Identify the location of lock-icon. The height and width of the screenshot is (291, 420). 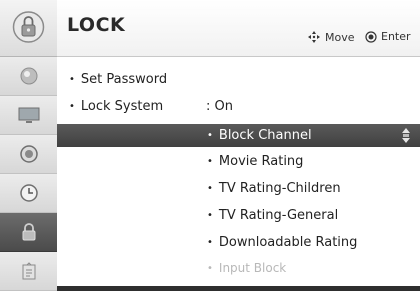
(28, 232).